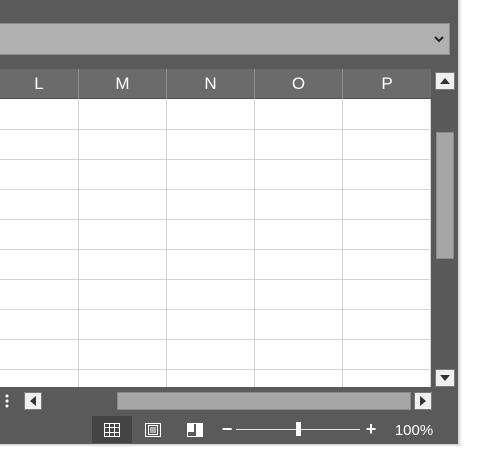 The height and width of the screenshot is (460, 489). I want to click on page-break-preview-icon, so click(195, 429).